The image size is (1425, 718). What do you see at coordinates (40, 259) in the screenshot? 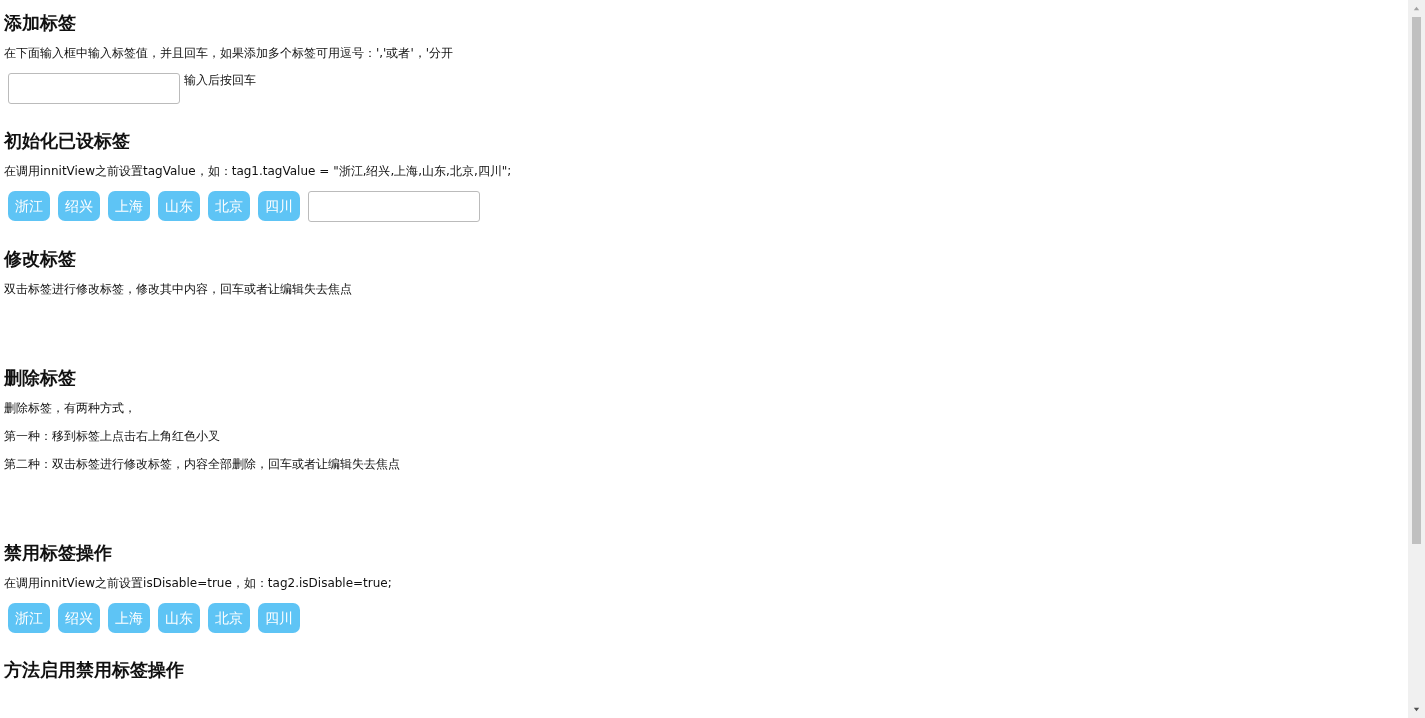
I see `section-heading: 修改标签` at bounding box center [40, 259].